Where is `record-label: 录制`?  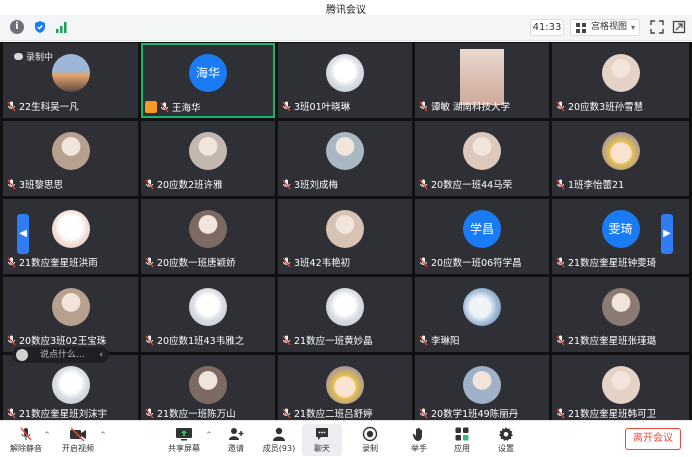
record-label: 录制 is located at coordinates (370, 448).